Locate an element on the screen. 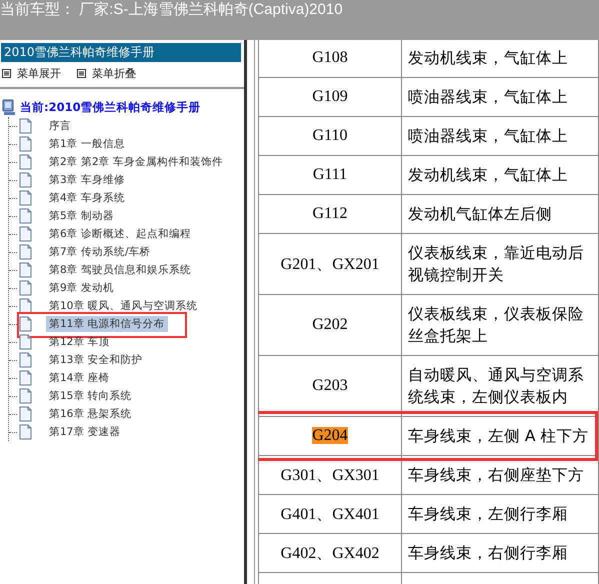 The image size is (599, 584). ground-code: G108 is located at coordinates (330, 57).